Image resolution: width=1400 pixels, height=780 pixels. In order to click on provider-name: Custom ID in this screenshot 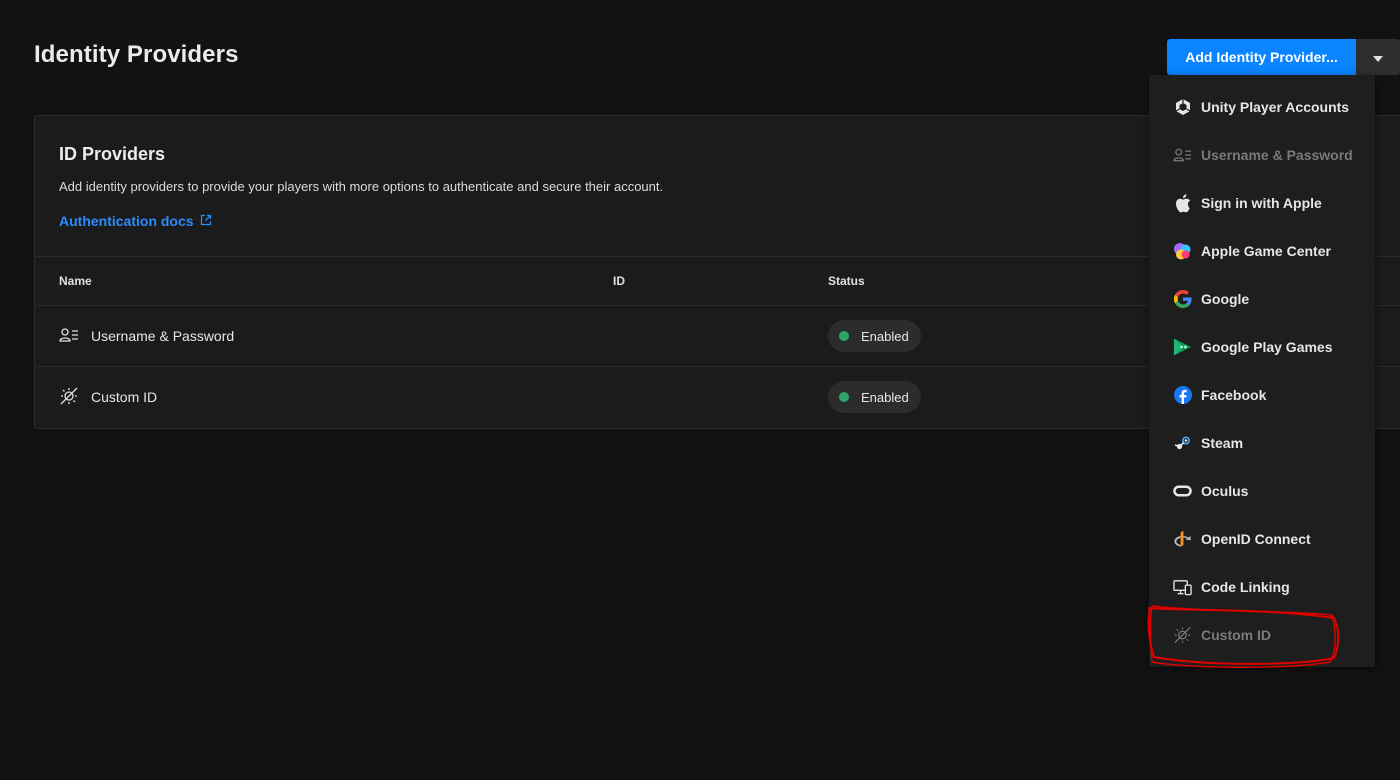, I will do `click(124, 397)`.